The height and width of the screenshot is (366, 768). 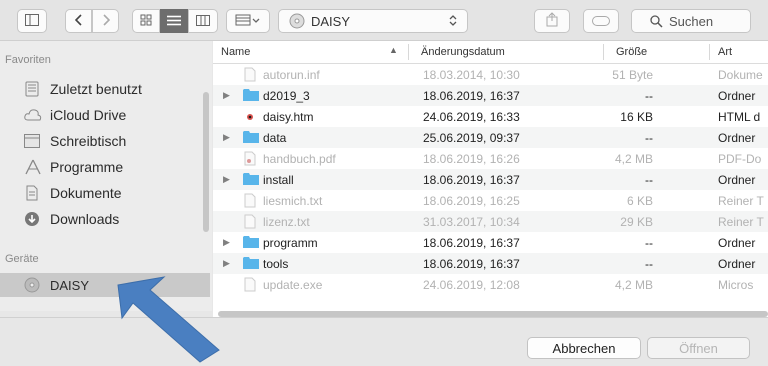 I want to click on search-icon, so click(x=656, y=21).